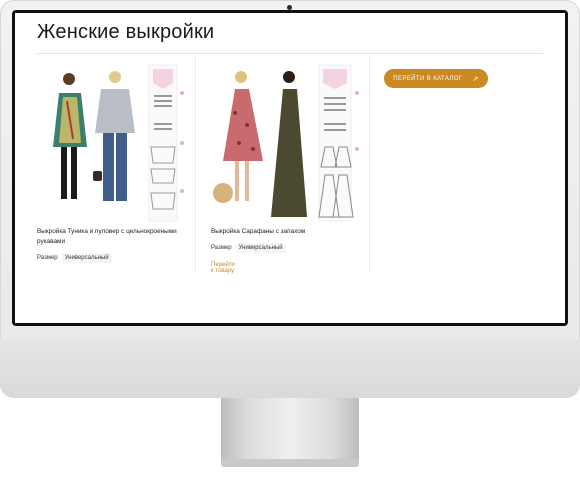 This screenshot has height=490, width=580. What do you see at coordinates (290, 368) in the screenshot?
I see `monitor-chin` at bounding box center [290, 368].